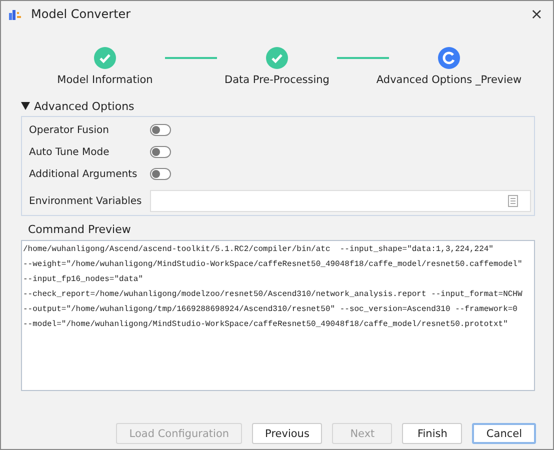 The height and width of the screenshot is (450, 554). What do you see at coordinates (504, 433) in the screenshot?
I see `dialog-button: Cancel` at bounding box center [504, 433].